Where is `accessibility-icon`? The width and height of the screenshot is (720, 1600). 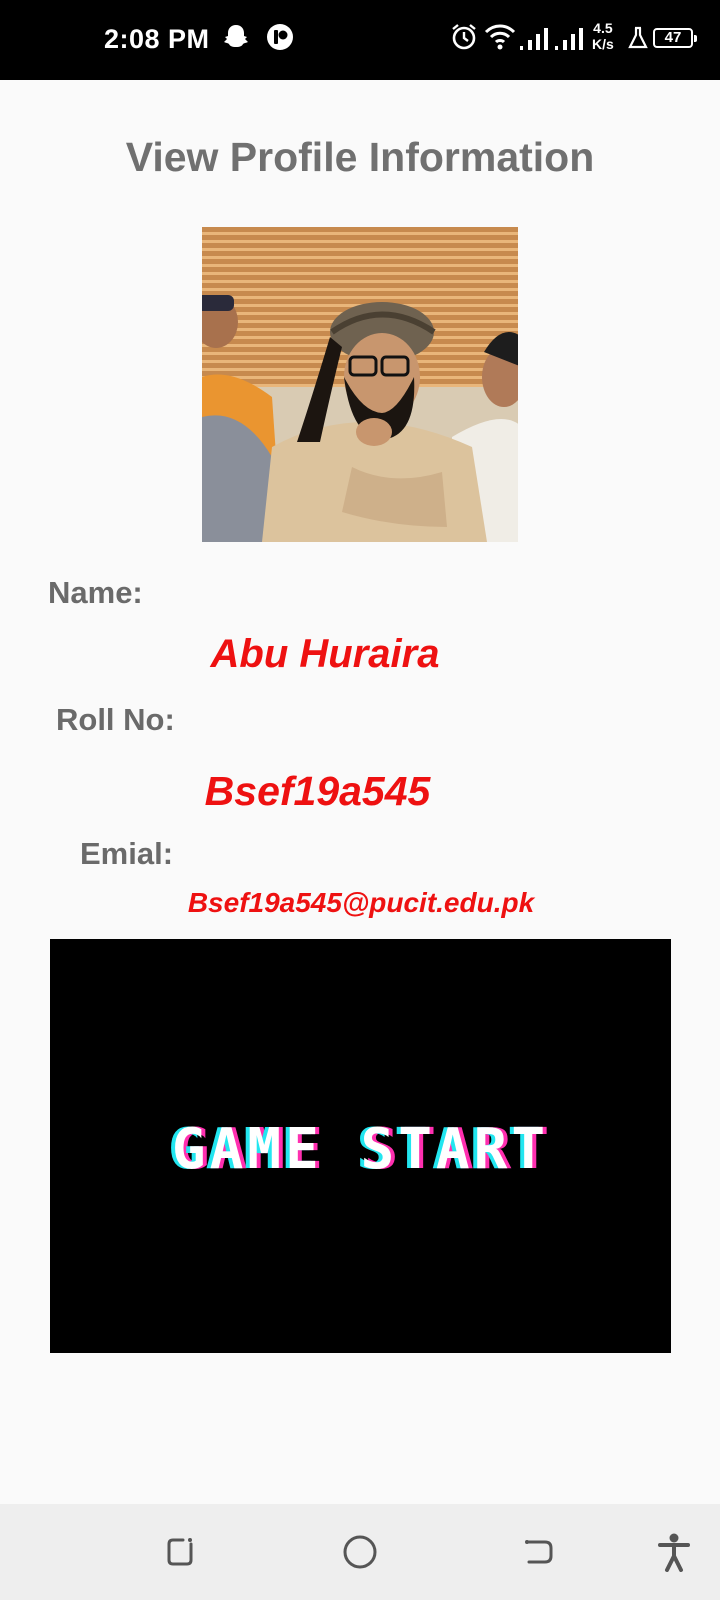
accessibility-icon is located at coordinates (674, 1554).